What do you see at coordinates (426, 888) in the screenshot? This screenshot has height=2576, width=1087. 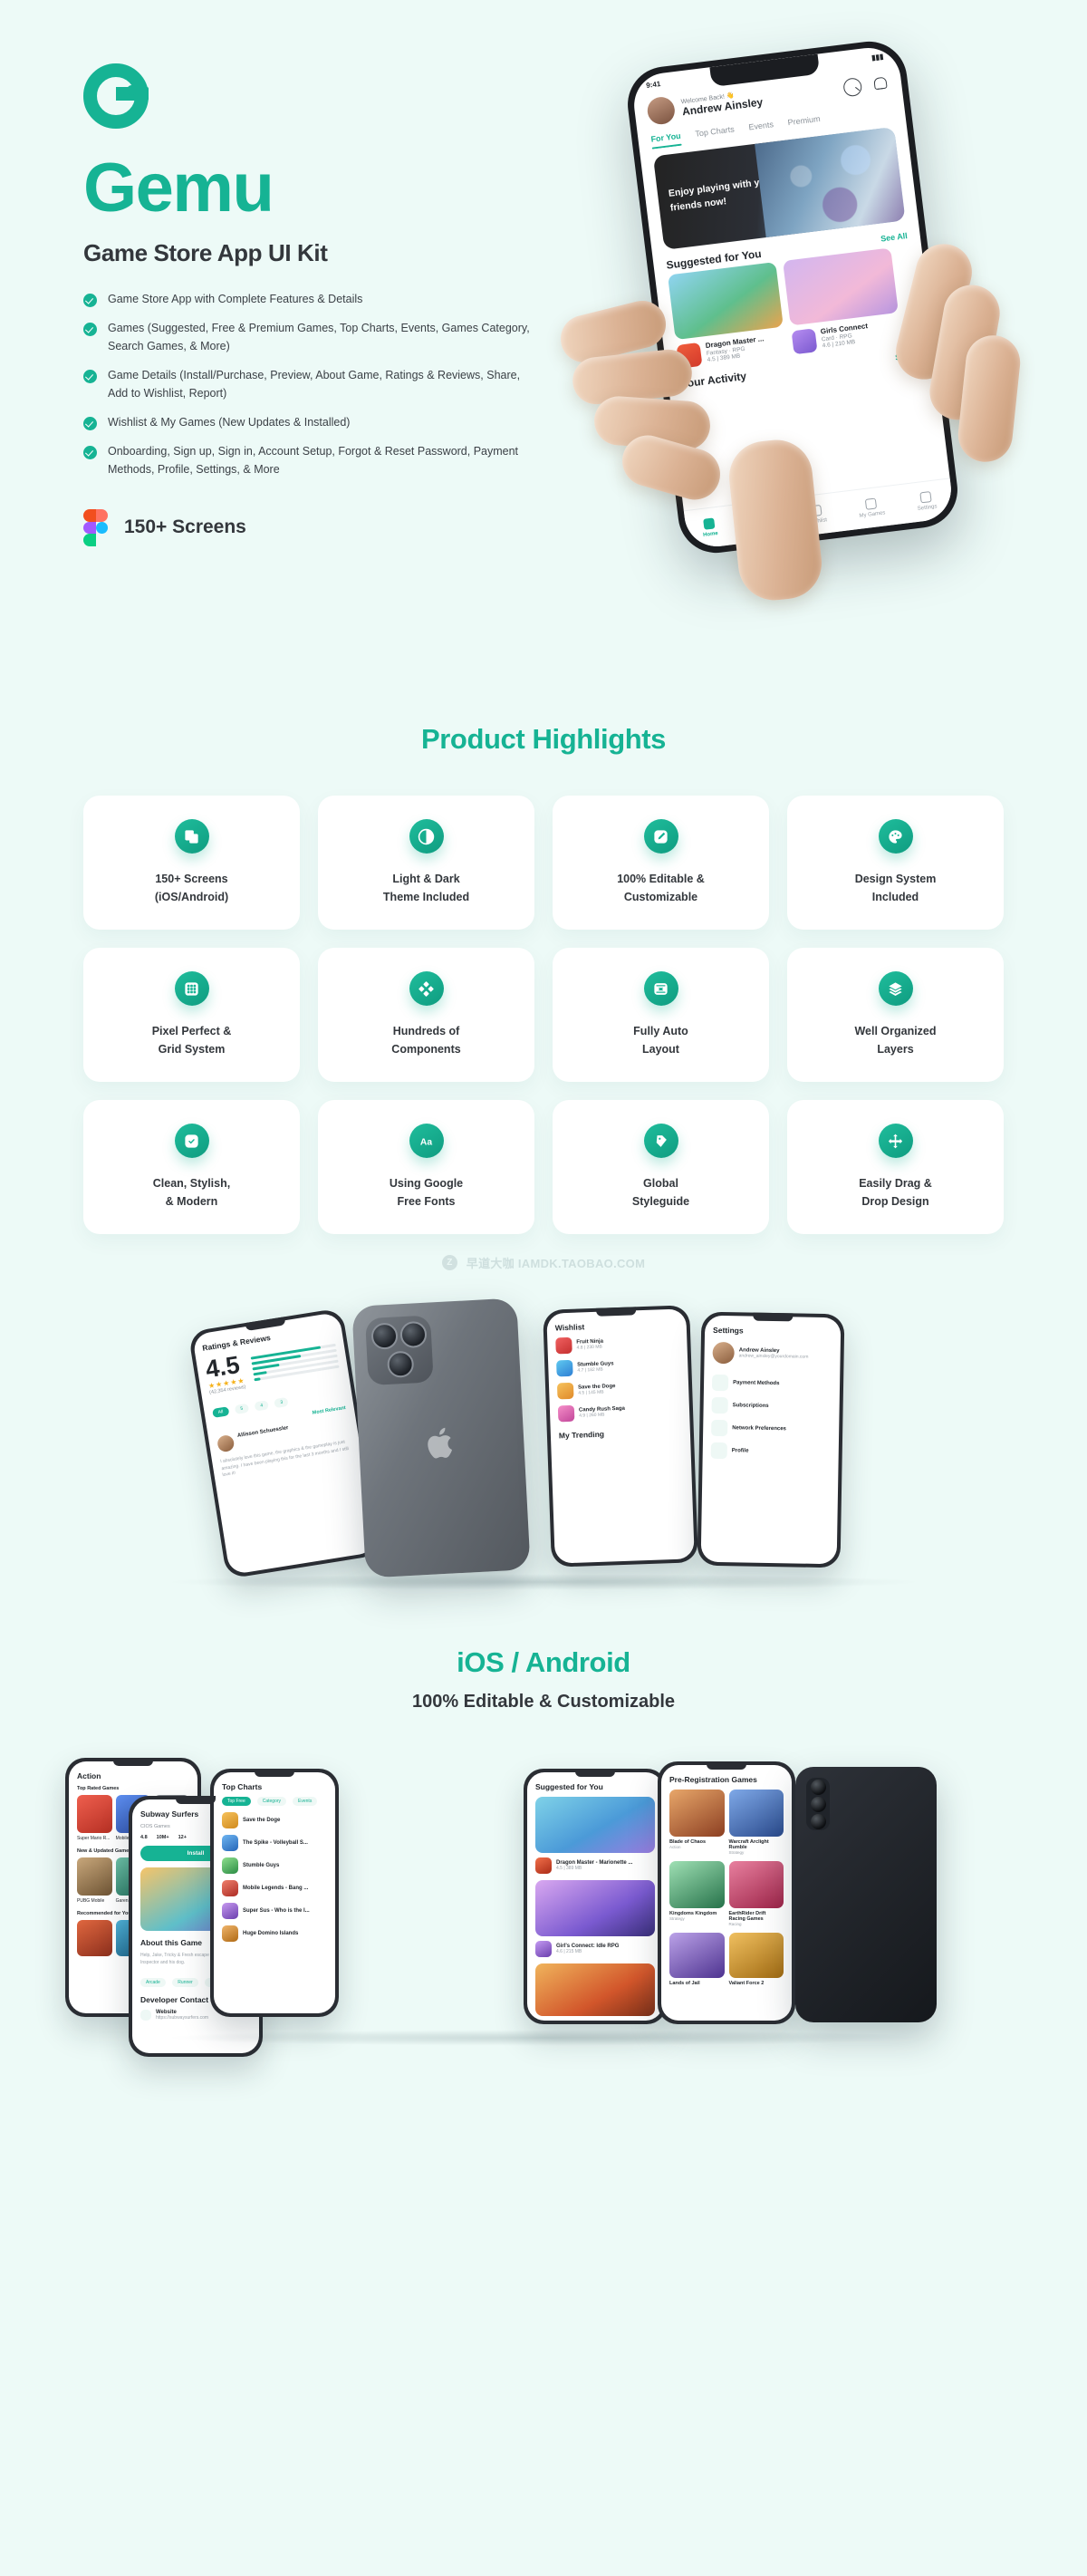 I see `highlight-label: Light & Dark Theme Included` at bounding box center [426, 888].